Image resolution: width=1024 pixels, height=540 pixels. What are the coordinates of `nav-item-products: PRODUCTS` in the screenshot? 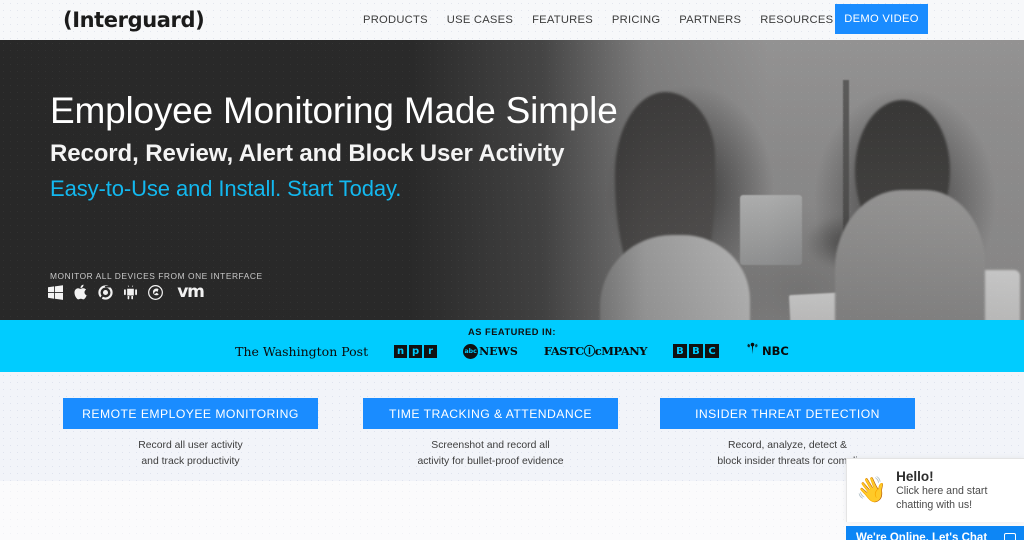 It's located at (395, 20).